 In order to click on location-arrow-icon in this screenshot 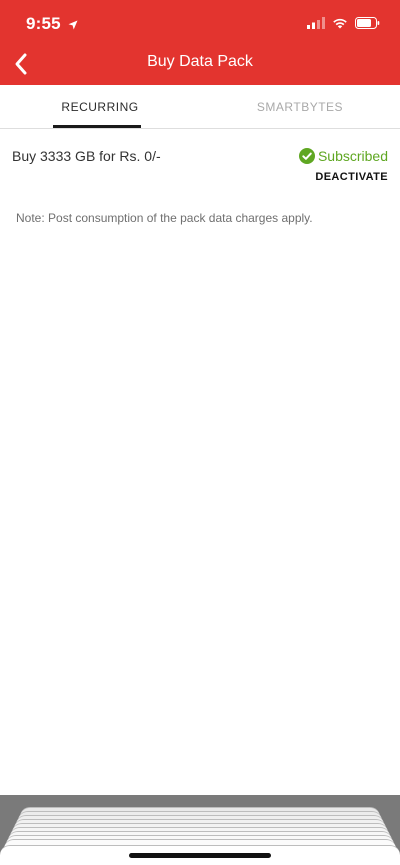, I will do `click(73, 25)`.